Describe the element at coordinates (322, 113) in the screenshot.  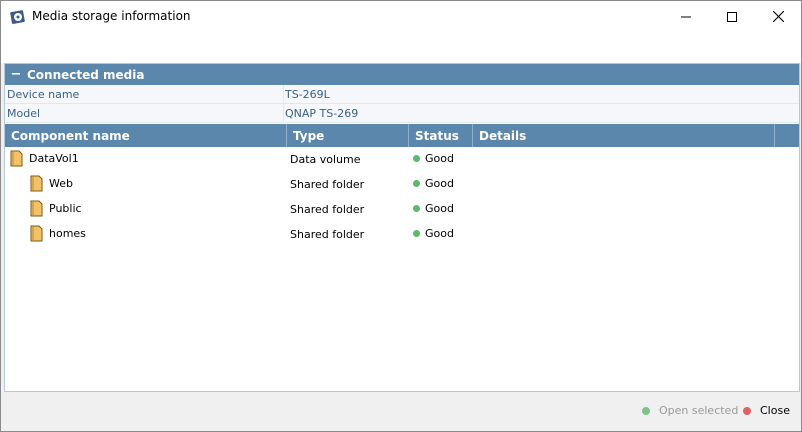
I see `property-value: QNAP TS-269` at that location.